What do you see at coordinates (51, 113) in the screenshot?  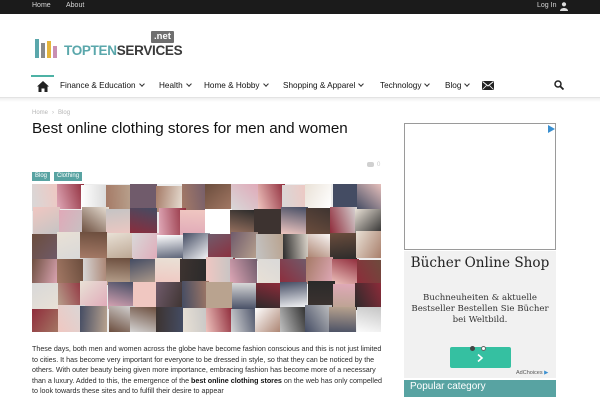 I see `breadcrumb: Home › Blog` at bounding box center [51, 113].